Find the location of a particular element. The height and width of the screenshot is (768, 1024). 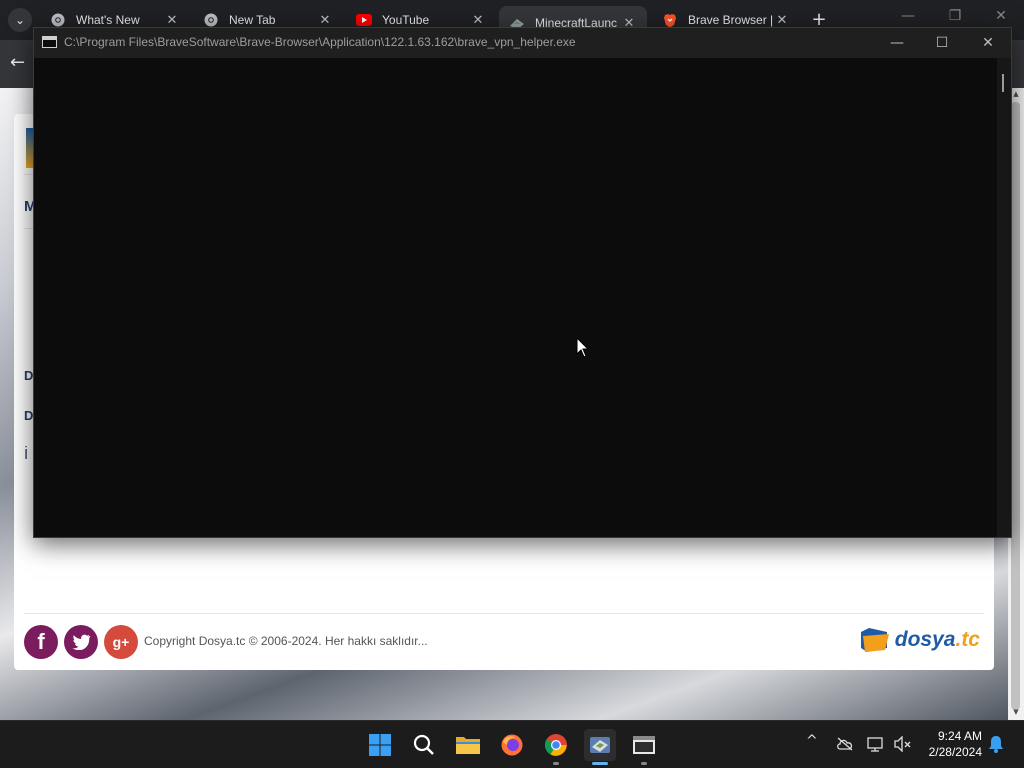

chevron-down-icon: ⌄ is located at coordinates (20, 20).